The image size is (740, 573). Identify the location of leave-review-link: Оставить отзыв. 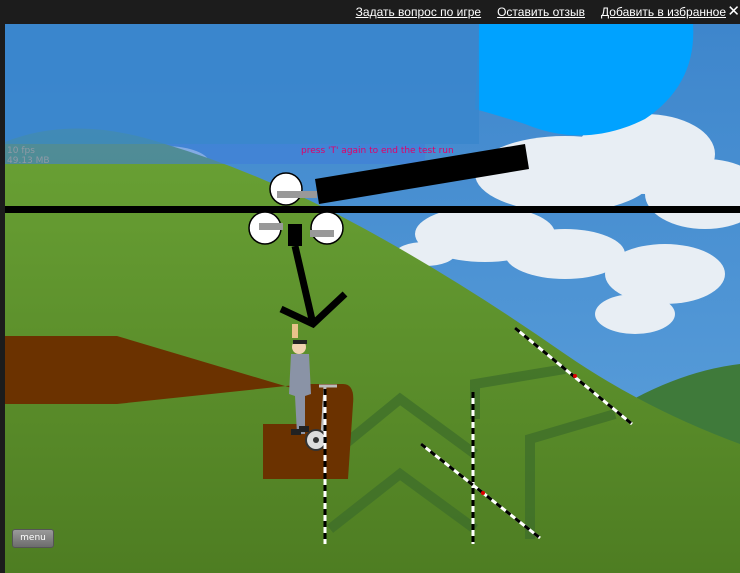
(541, 12).